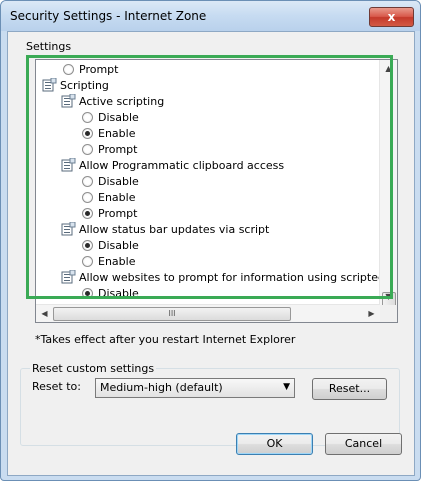  Describe the element at coordinates (49, 46) in the screenshot. I see `settings-label: Settings` at that location.